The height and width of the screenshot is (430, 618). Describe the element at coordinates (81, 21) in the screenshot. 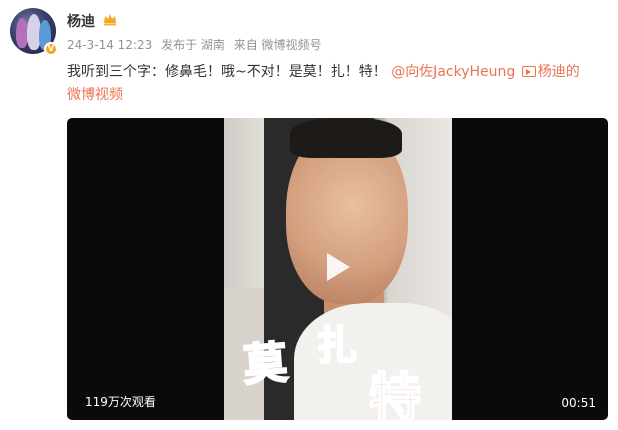

I see `author-name: 杨迪` at that location.